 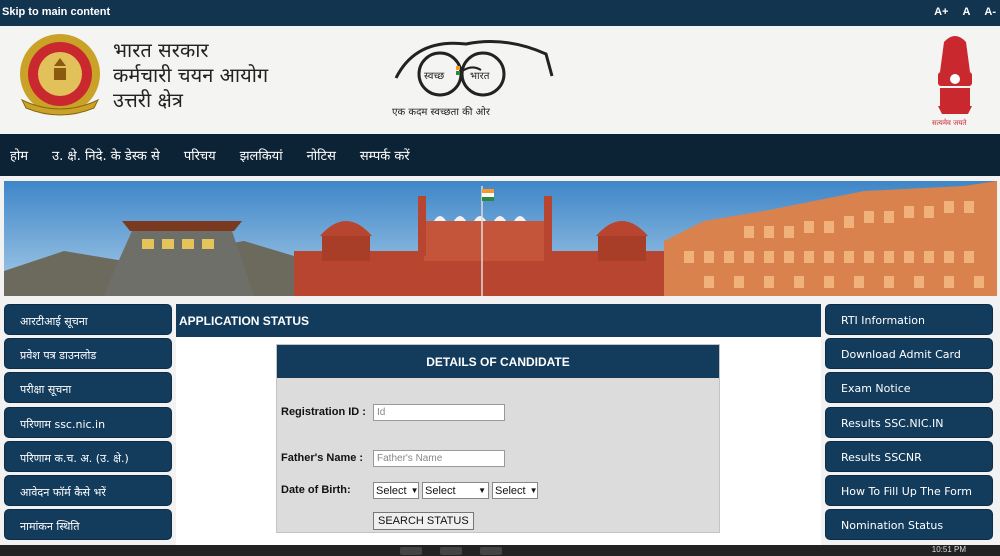 I want to click on sidebar-item-form-help-hindi: आवेदन फॉर्म कैसे भरें, so click(x=88, y=490).